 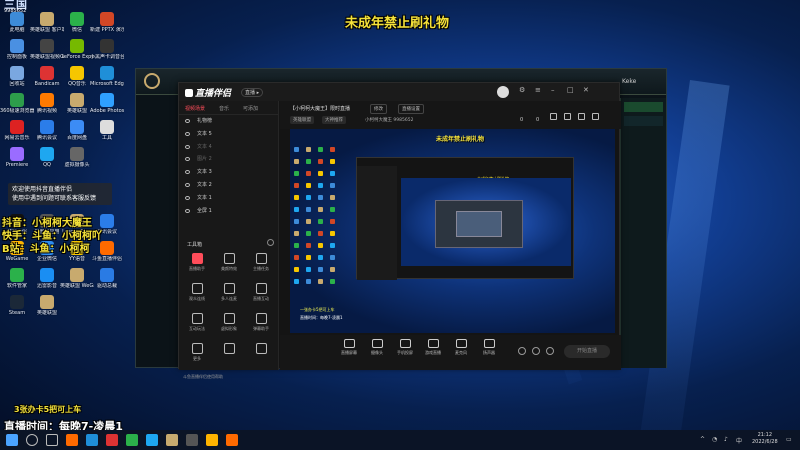 What do you see at coordinates (197, 322) in the screenshot?
I see `toolbox-item: 互动玩法` at bounding box center [197, 322].